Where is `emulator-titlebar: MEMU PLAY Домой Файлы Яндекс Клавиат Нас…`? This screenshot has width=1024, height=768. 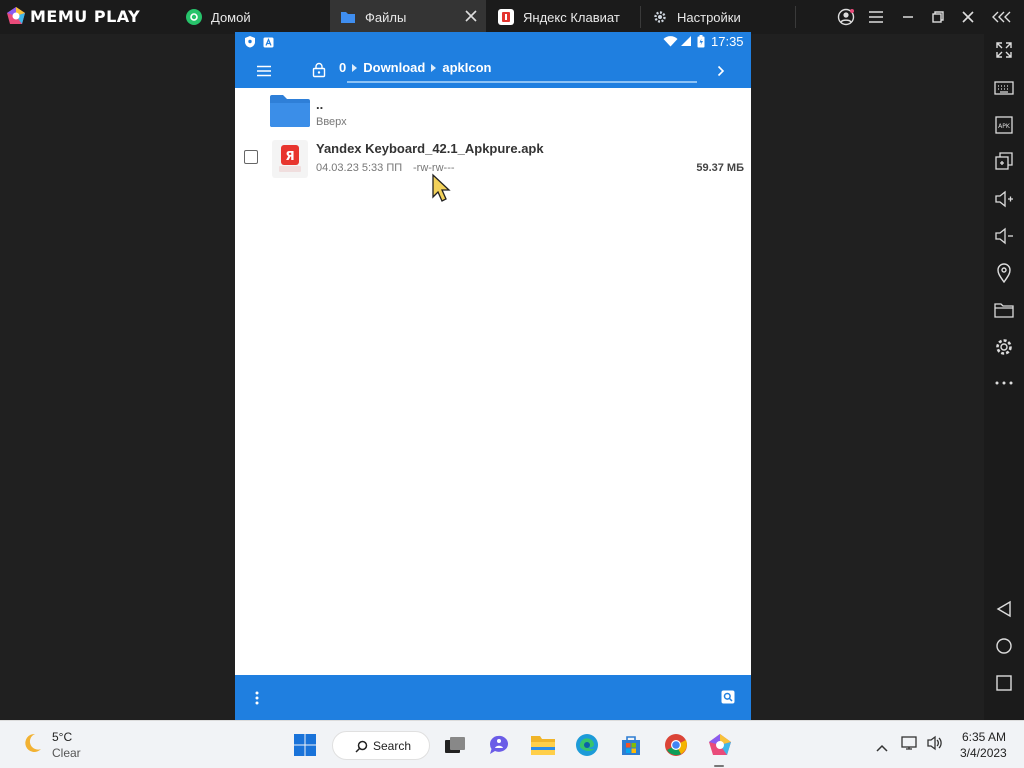 emulator-titlebar: MEMU PLAY Домой Файлы Яндекс Клавиат Нас… is located at coordinates (512, 17).